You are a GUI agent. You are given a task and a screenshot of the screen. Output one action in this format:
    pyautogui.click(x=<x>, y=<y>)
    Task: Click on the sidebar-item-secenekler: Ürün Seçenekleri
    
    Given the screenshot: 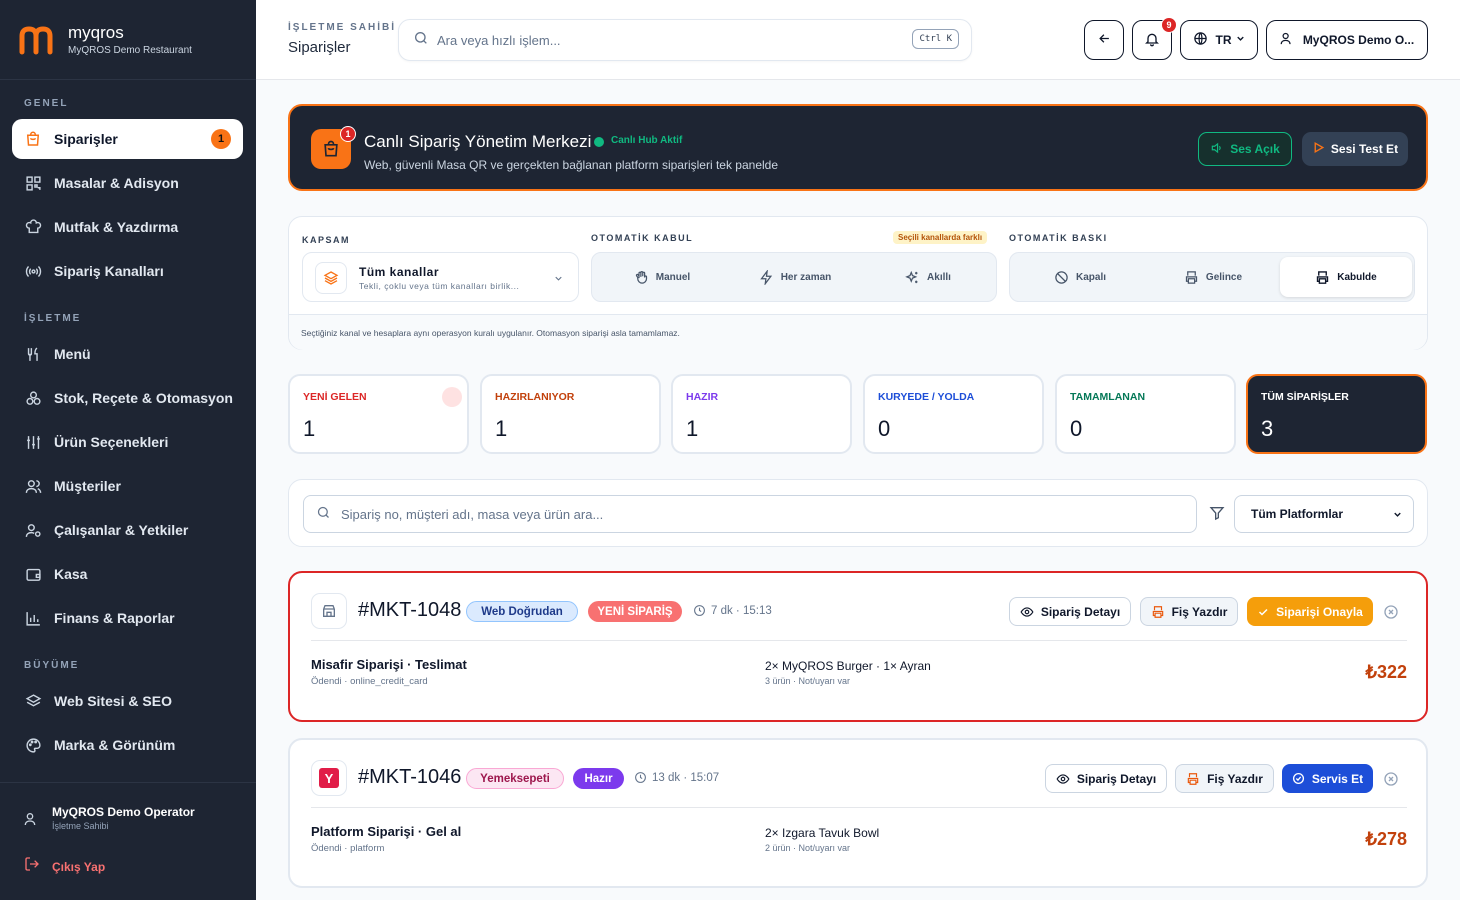 What is the action you would take?
    pyautogui.click(x=127, y=442)
    